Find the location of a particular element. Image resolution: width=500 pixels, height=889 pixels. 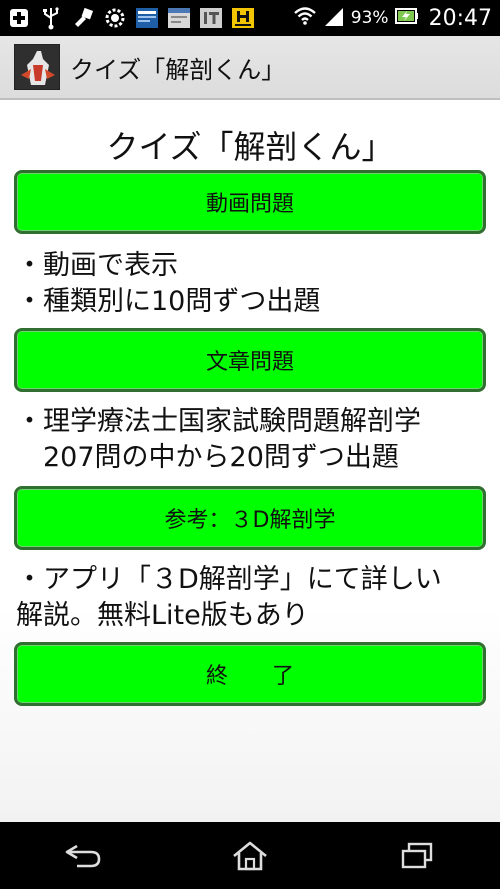

clock: 20:47 is located at coordinates (460, 18).